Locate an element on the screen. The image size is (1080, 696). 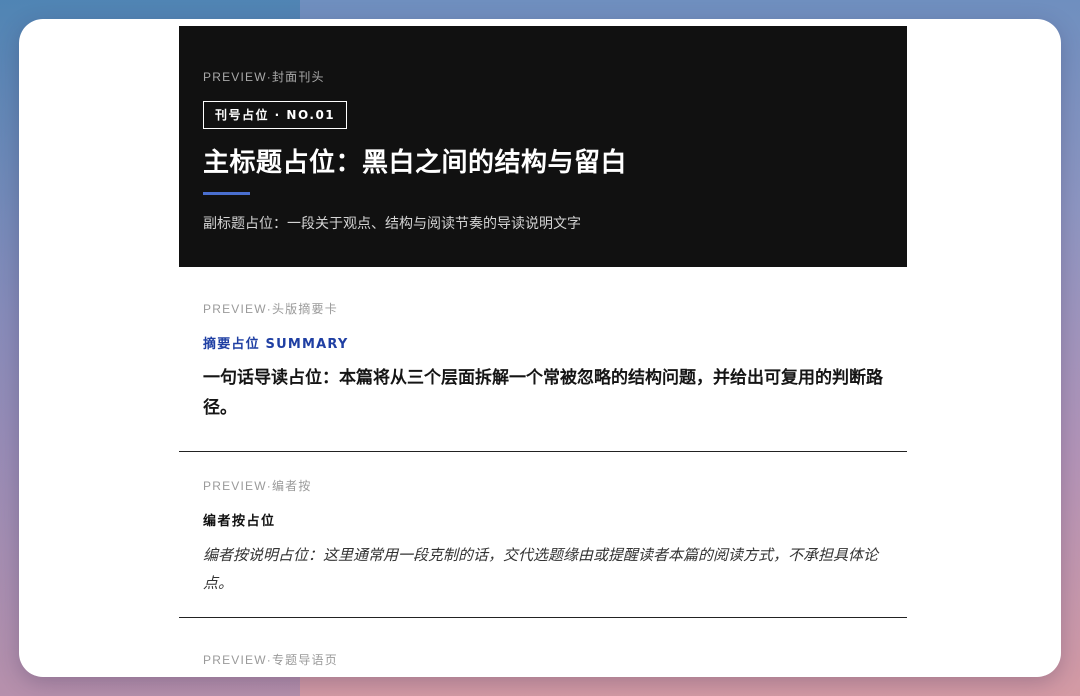
subtitle: 副标题占位：一段关于观点、结构与阅读节奏的导读说明文字 is located at coordinates (392, 224).